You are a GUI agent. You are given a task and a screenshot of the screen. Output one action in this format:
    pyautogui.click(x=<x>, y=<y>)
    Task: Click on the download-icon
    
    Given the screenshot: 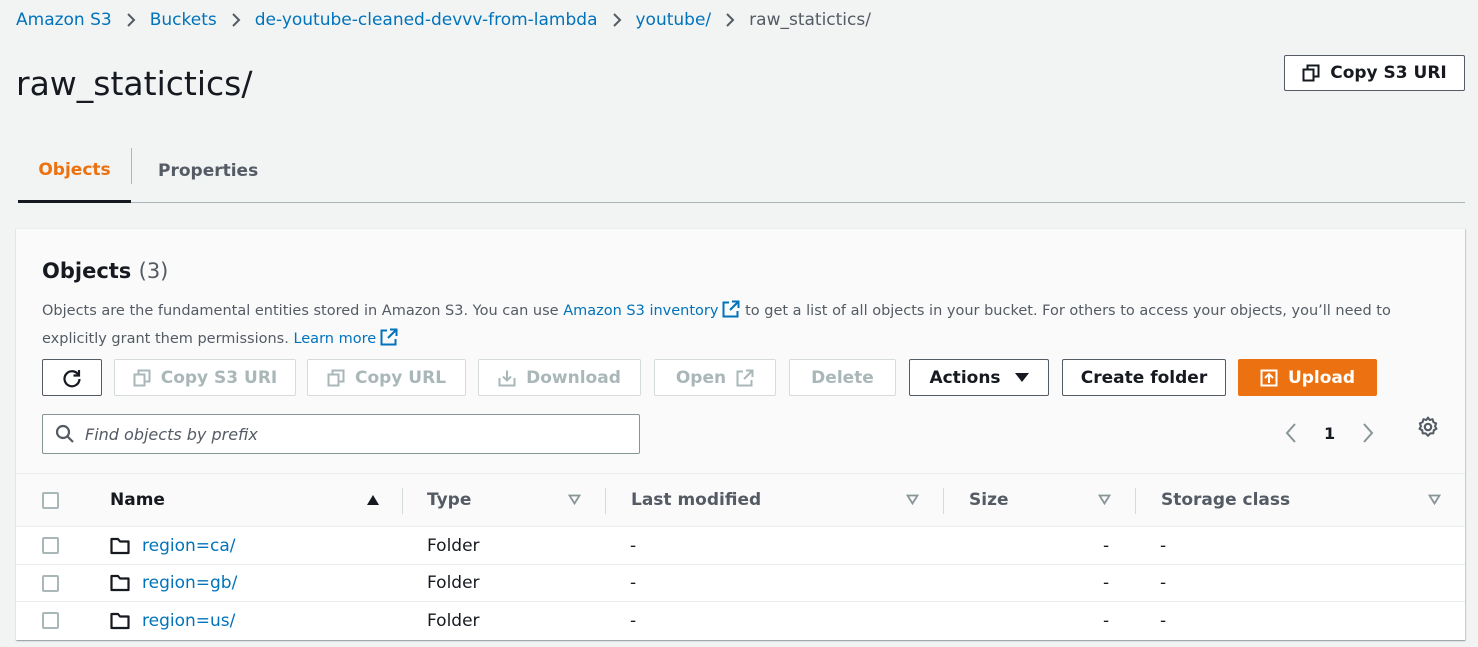 What is the action you would take?
    pyautogui.click(x=507, y=378)
    